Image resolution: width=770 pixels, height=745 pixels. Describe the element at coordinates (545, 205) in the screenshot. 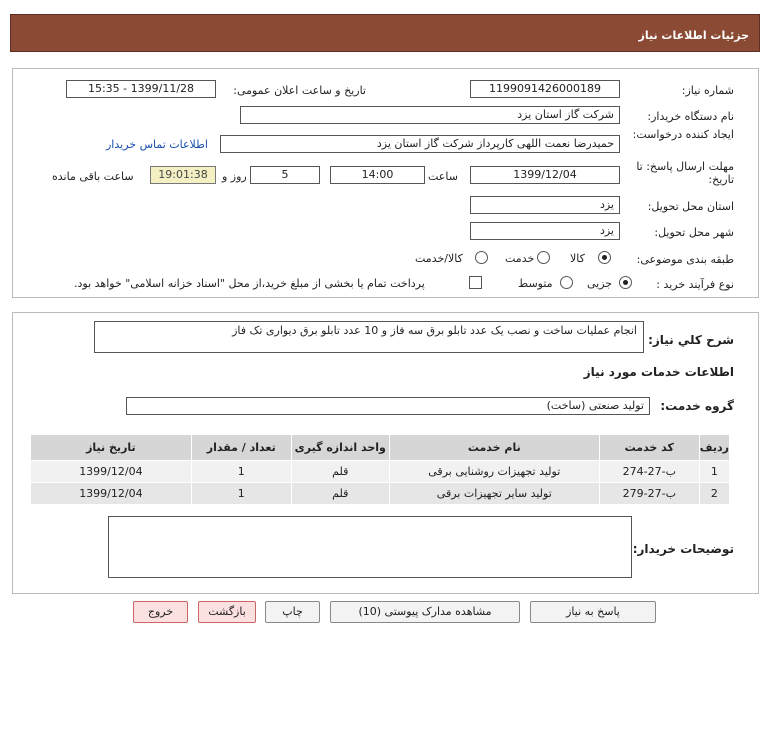

I see `province-field: یزد` at that location.